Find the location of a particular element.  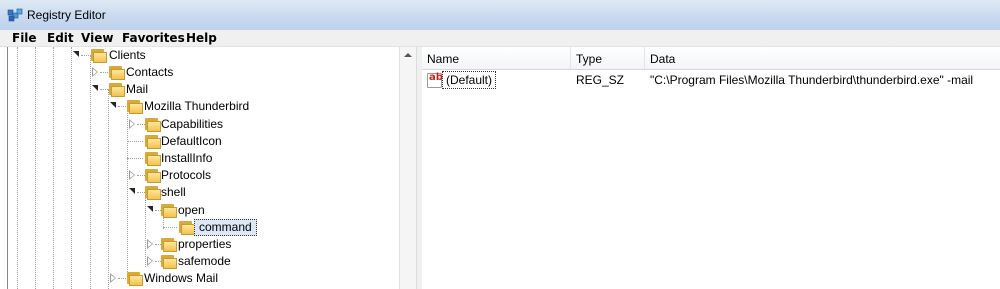

tree-node-installinfo: InstallInfo is located at coordinates (227, 158).